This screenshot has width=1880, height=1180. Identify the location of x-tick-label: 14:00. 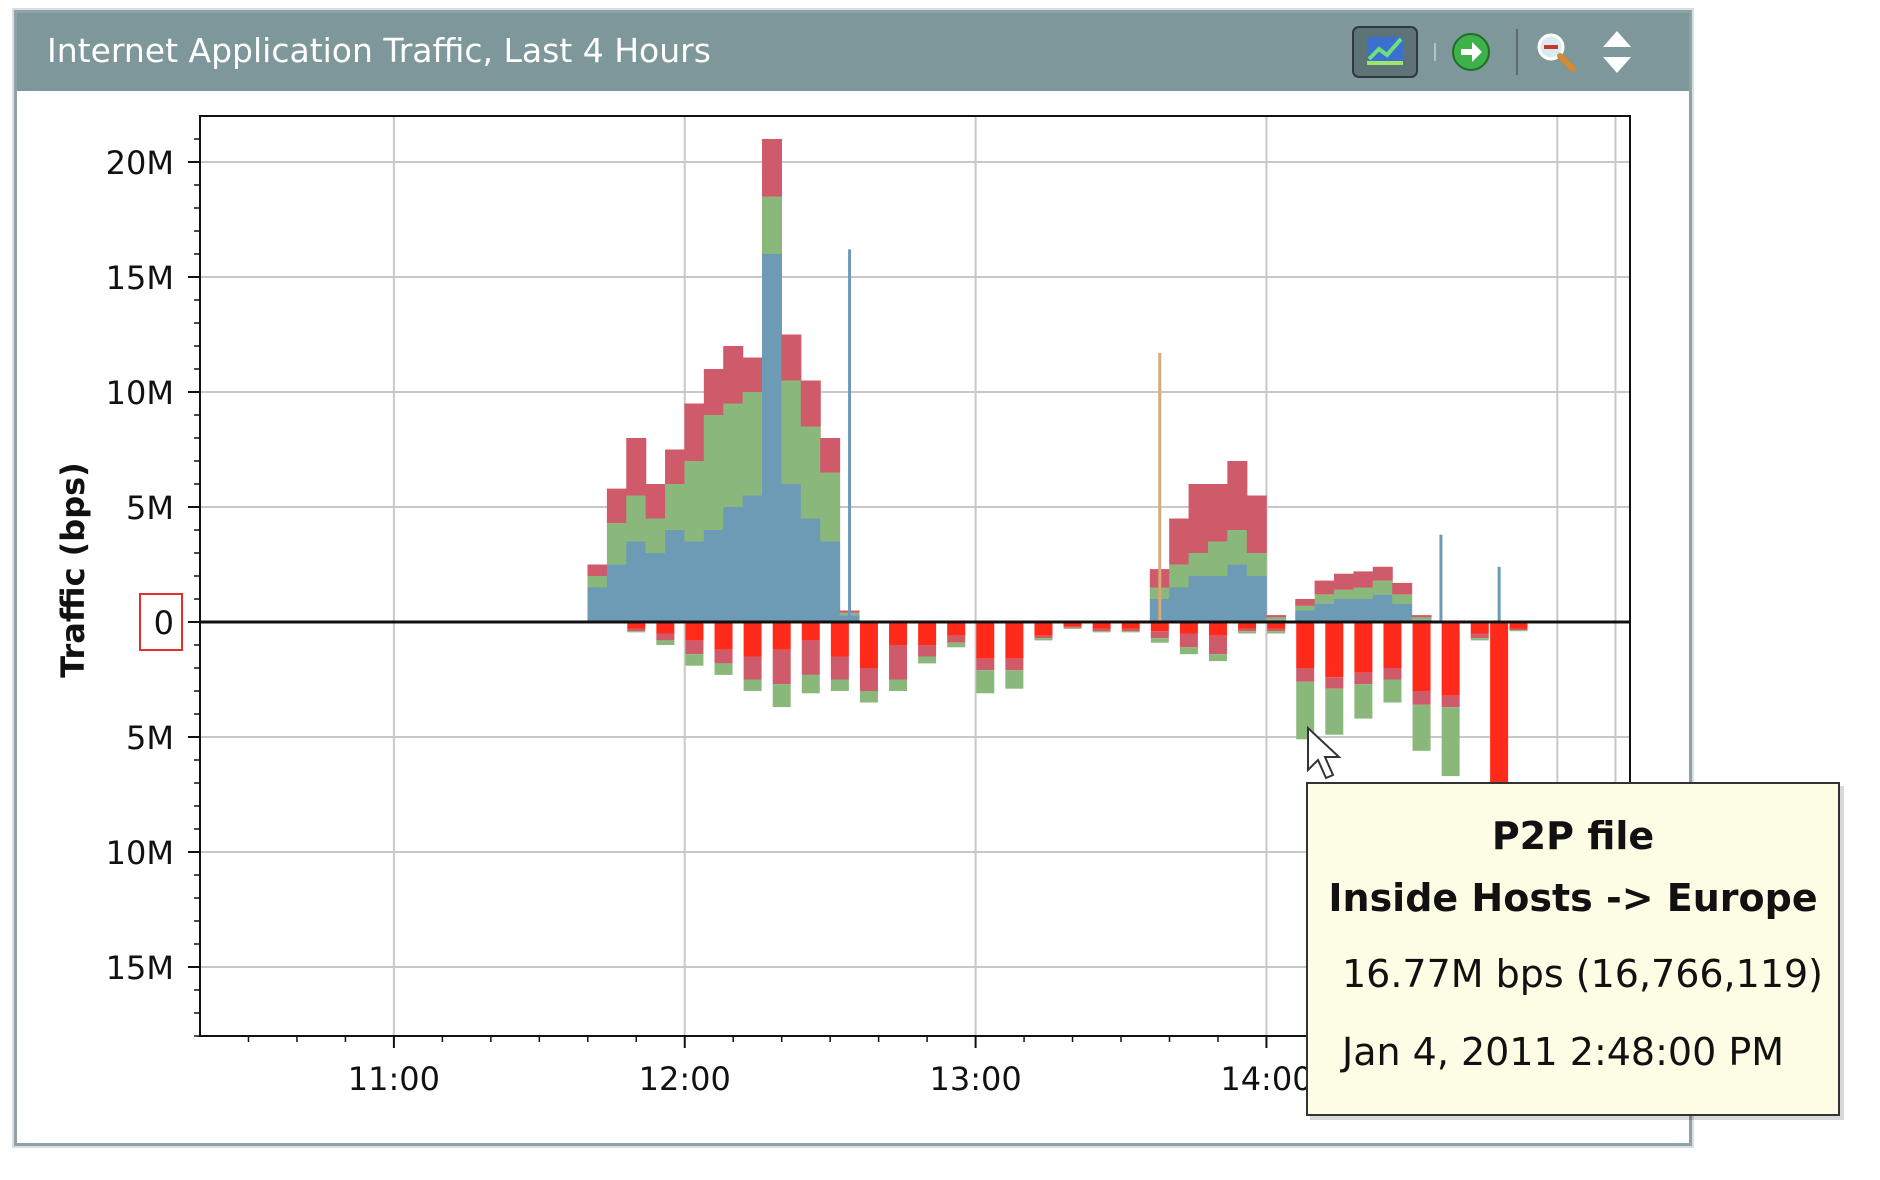
(1266, 1079).